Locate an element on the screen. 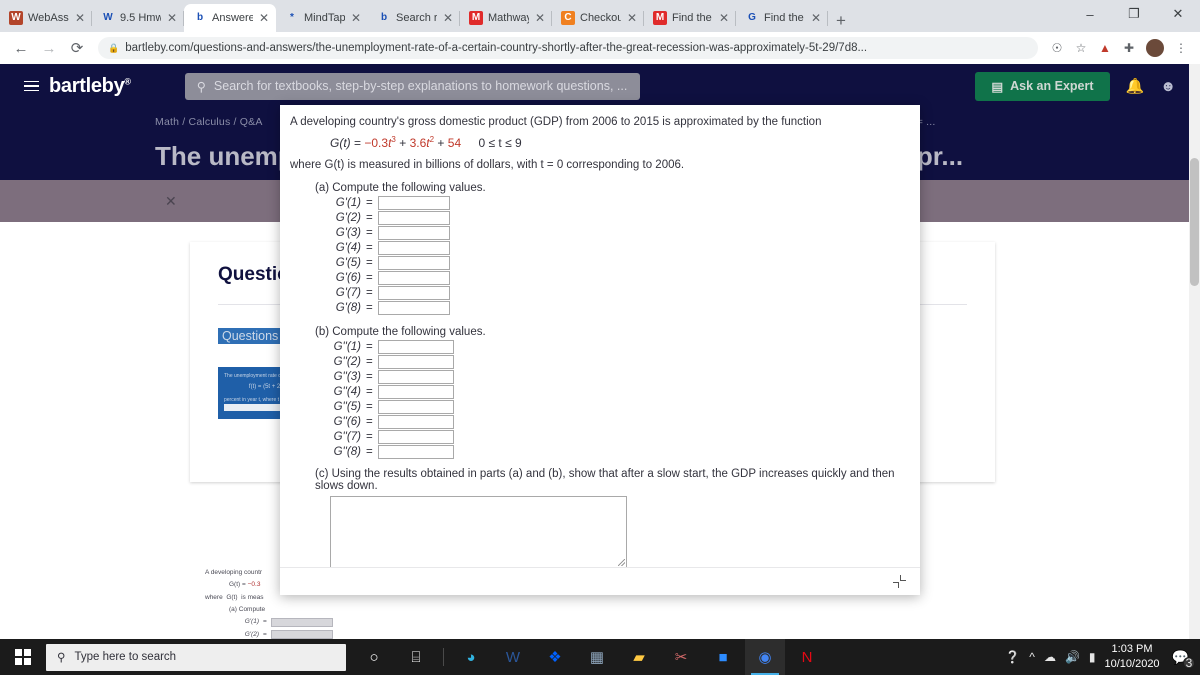 The height and width of the screenshot is (675, 1200). back-button: ← is located at coordinates (21, 48).